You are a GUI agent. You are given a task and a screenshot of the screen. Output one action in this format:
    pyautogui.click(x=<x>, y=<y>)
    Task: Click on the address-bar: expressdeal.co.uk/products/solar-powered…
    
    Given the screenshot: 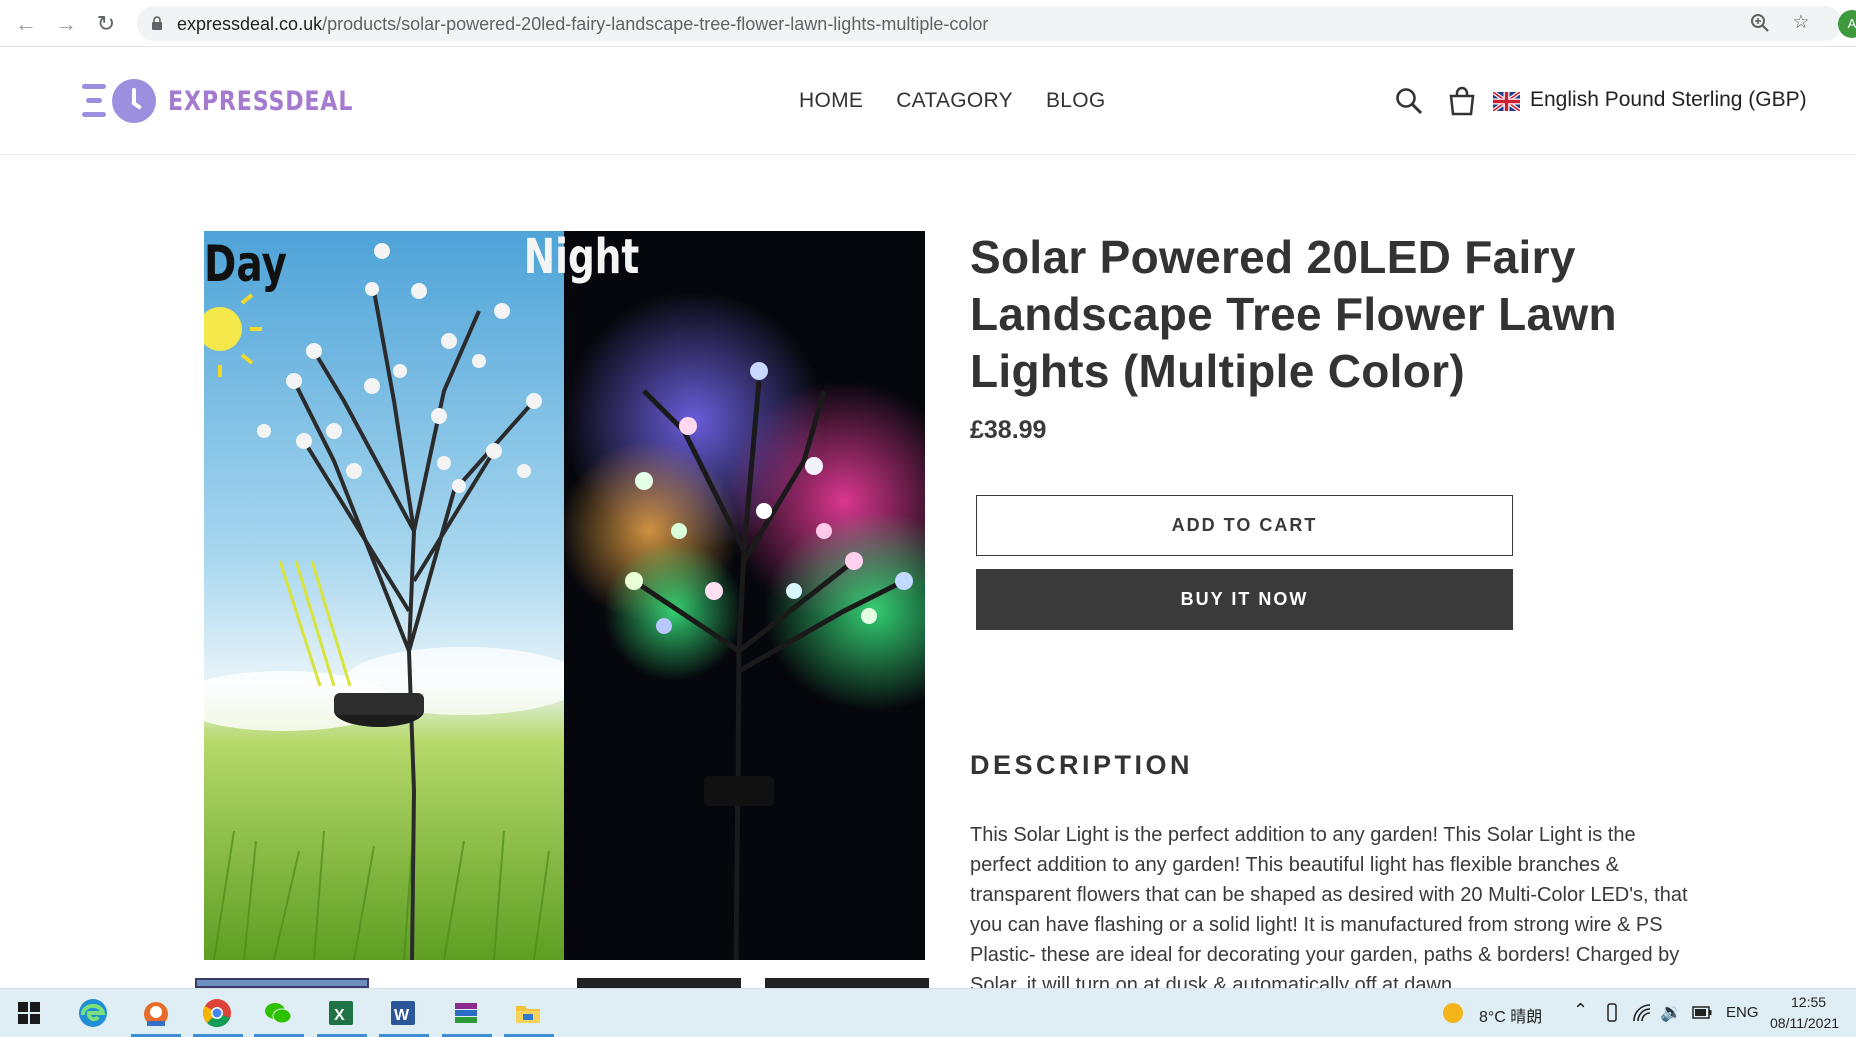 What is the action you would take?
    pyautogui.click(x=989, y=23)
    